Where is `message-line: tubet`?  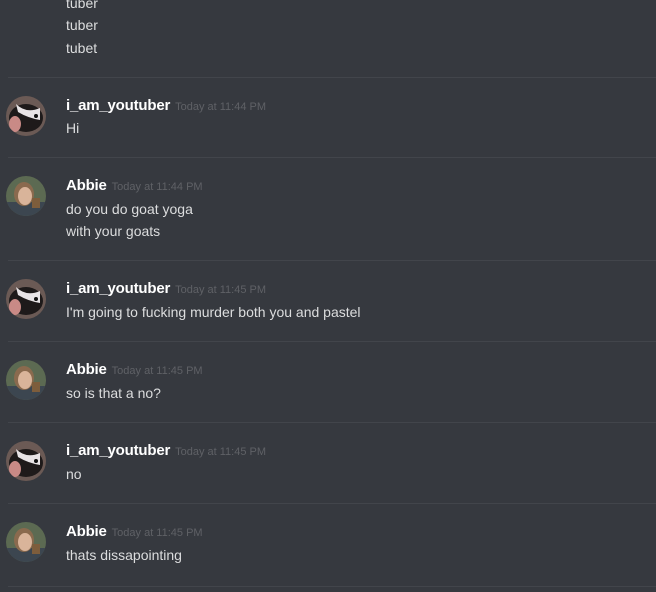
message-line: tubet is located at coordinates (82, 48).